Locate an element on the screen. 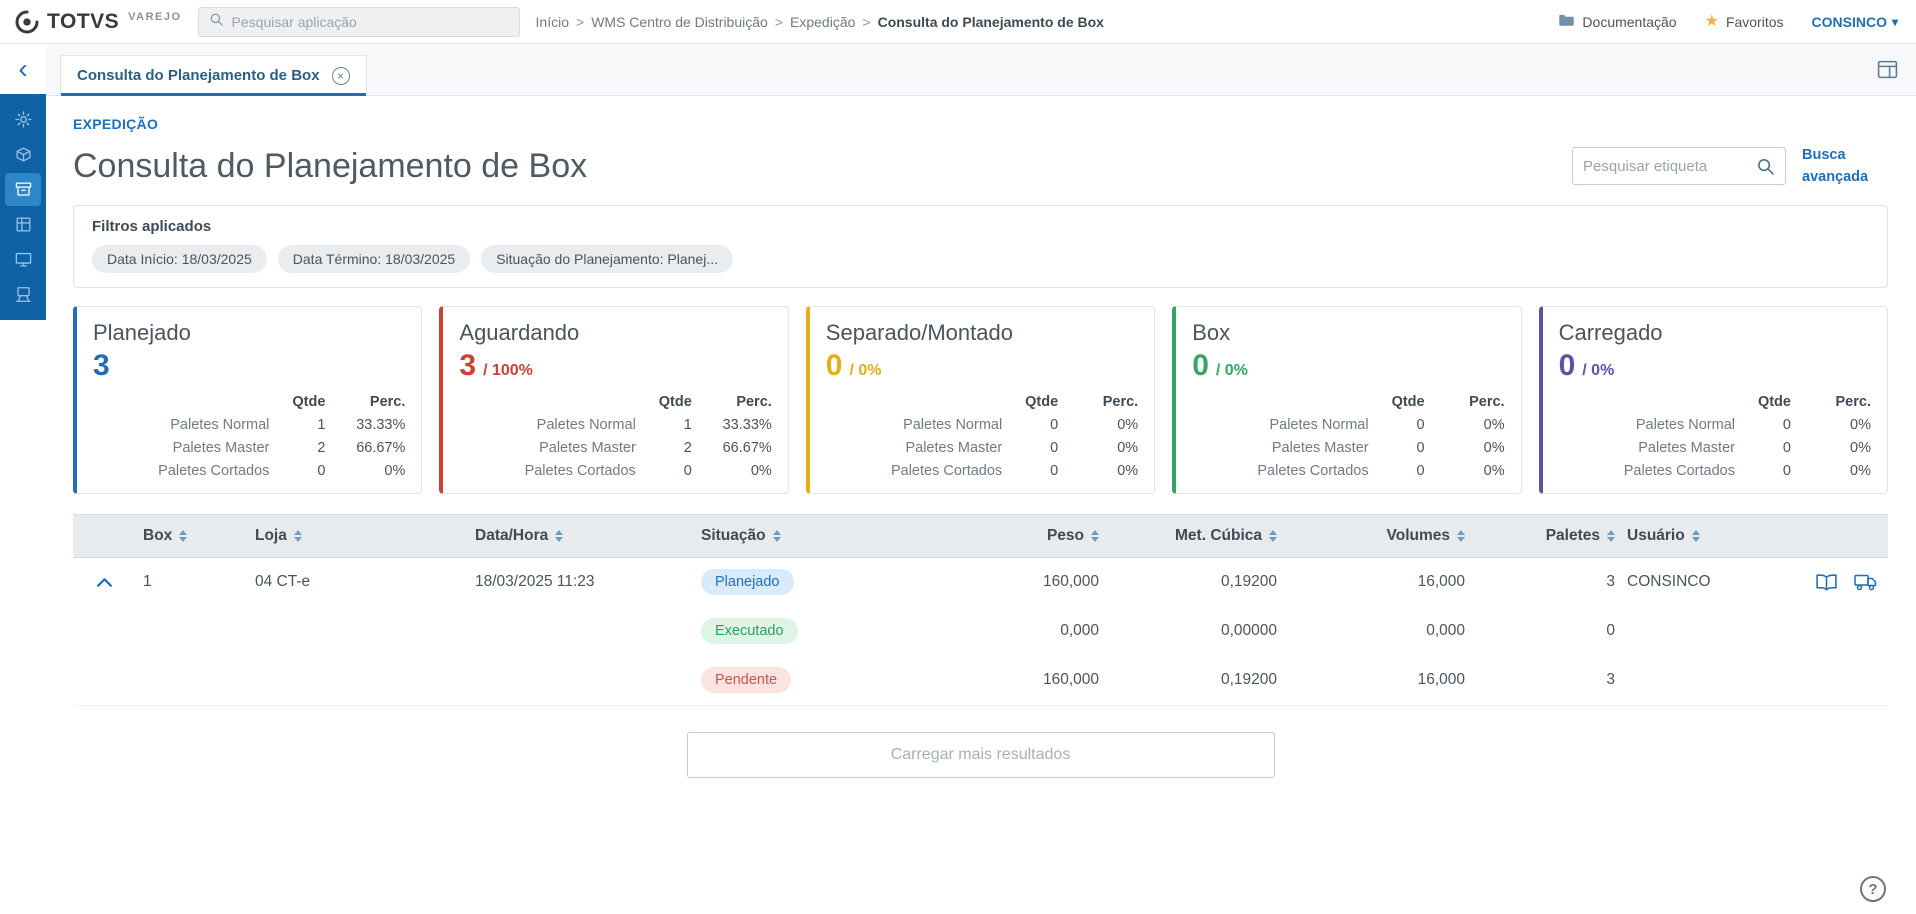 Image resolution: width=1916 pixels, height=914 pixels. tab-consulta-planejamento-box: Consulta do Planejamento de Box × is located at coordinates (213, 75).